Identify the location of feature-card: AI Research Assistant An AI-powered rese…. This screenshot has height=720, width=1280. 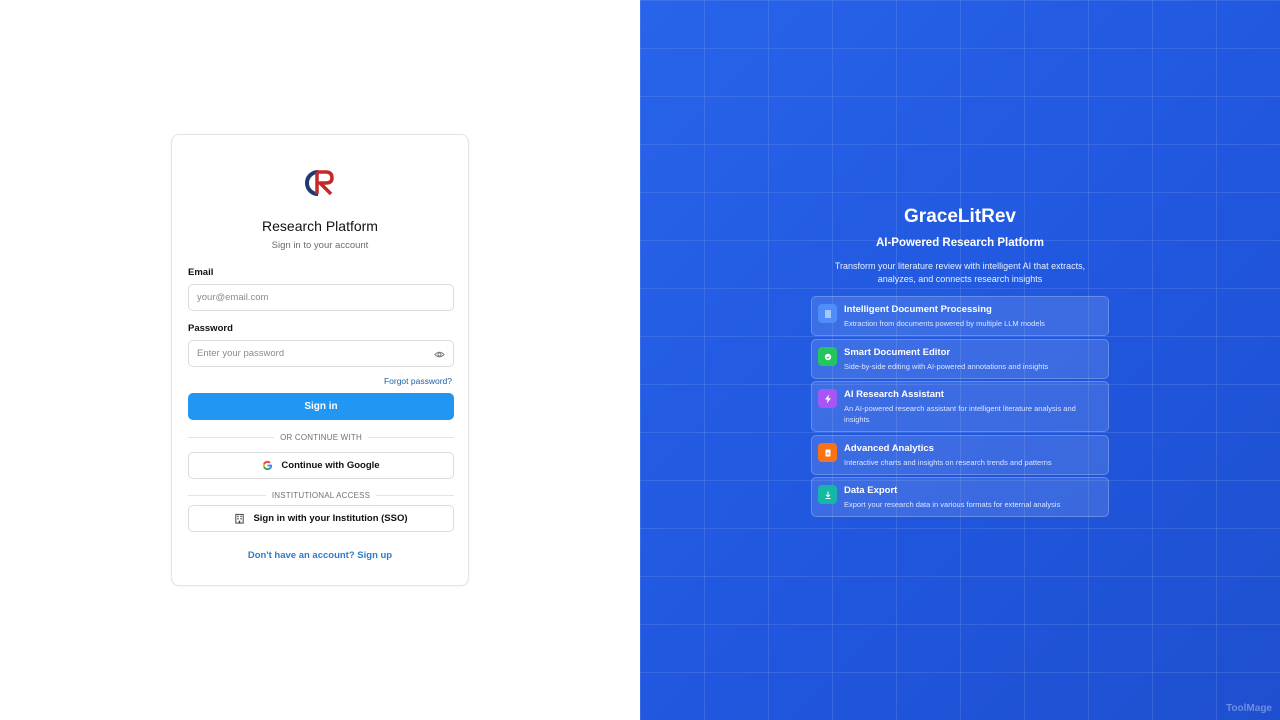
(960, 406).